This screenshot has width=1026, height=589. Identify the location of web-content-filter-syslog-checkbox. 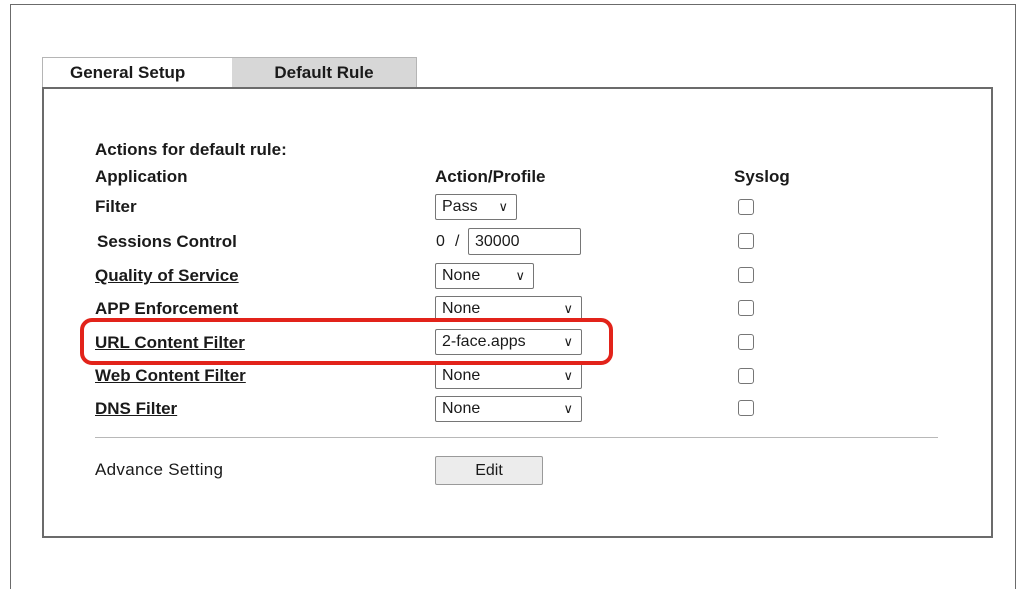
(746, 376).